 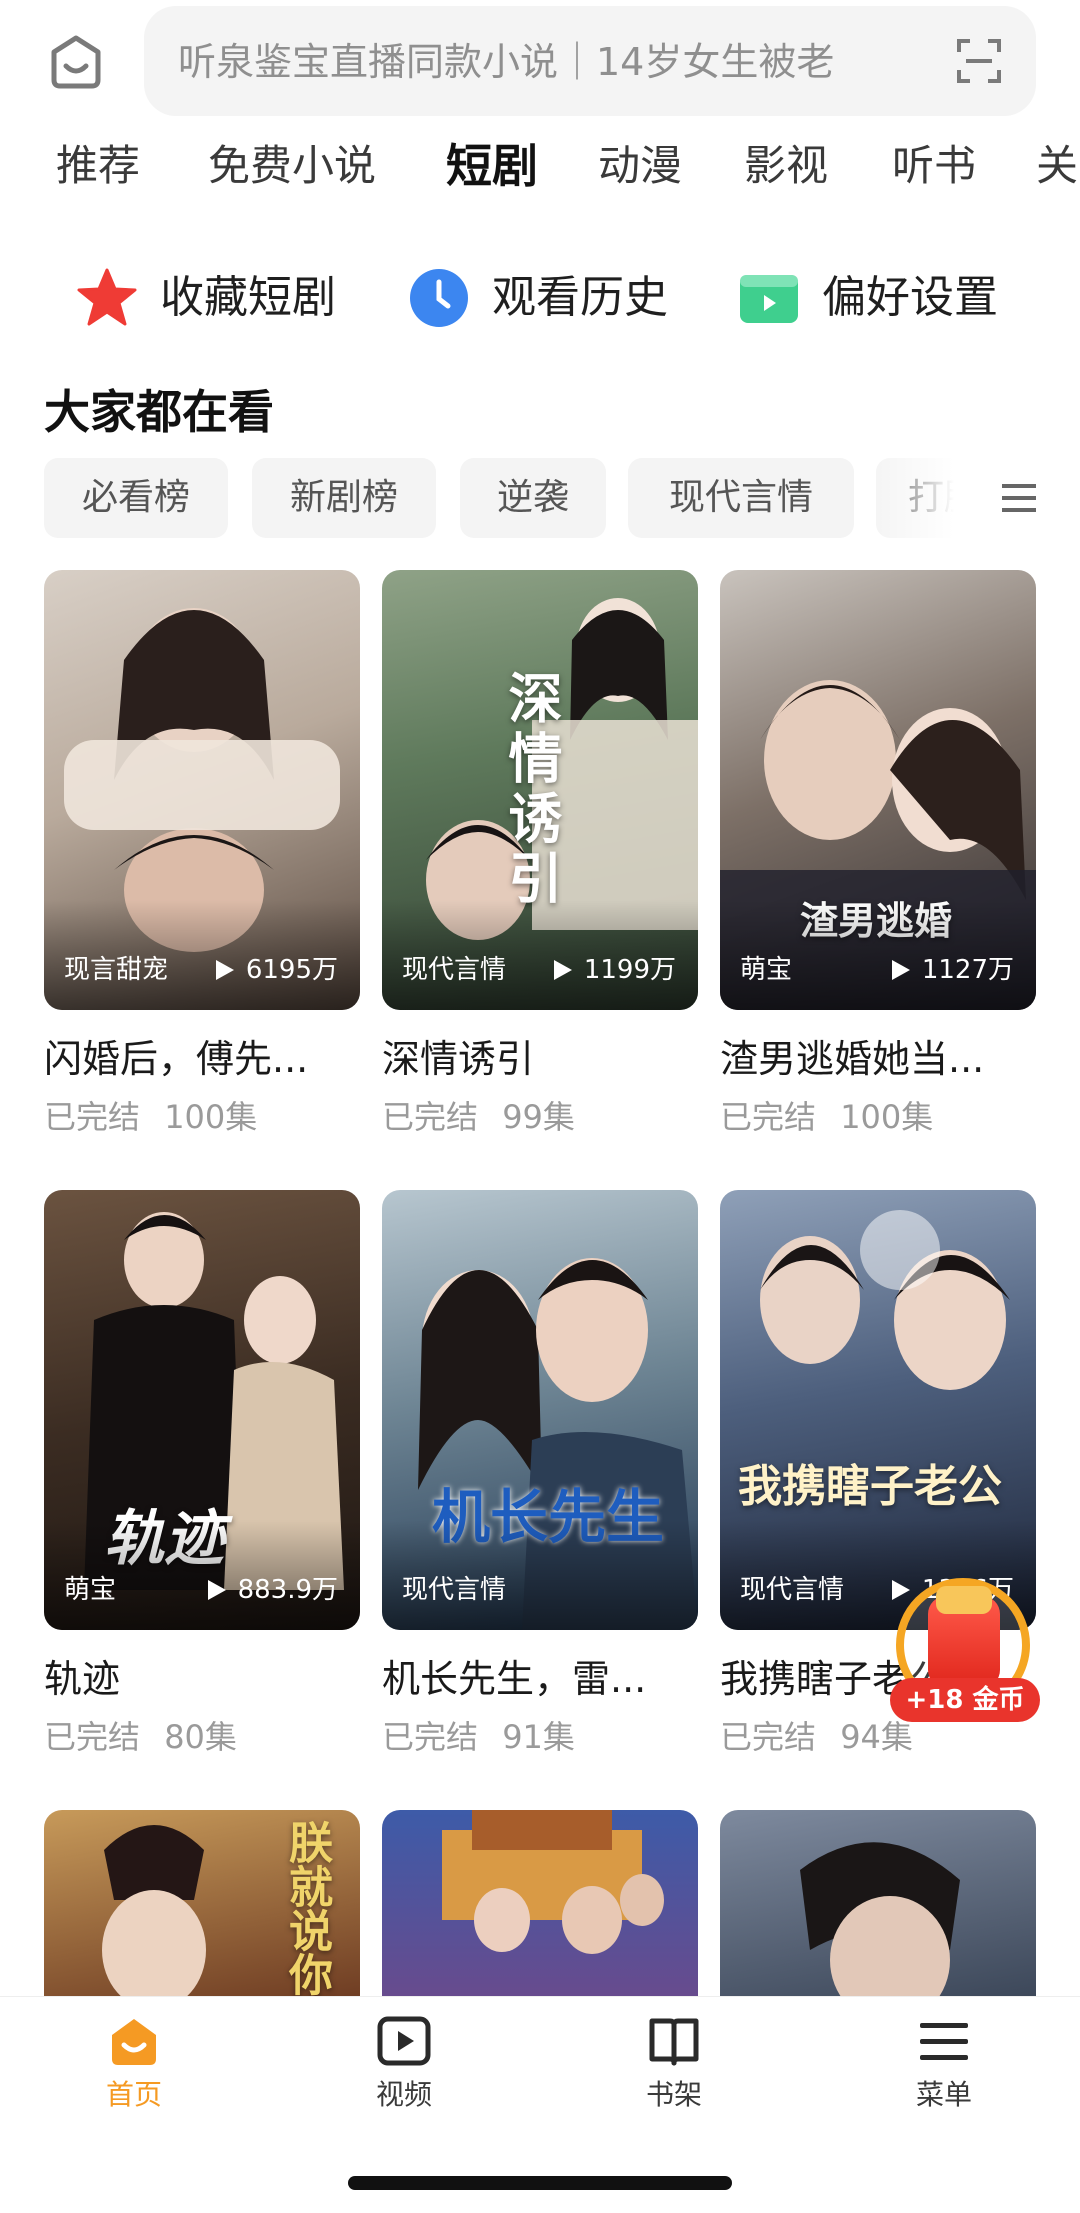 What do you see at coordinates (629, 970) in the screenshot?
I see `play-count-value: 1199万` at bounding box center [629, 970].